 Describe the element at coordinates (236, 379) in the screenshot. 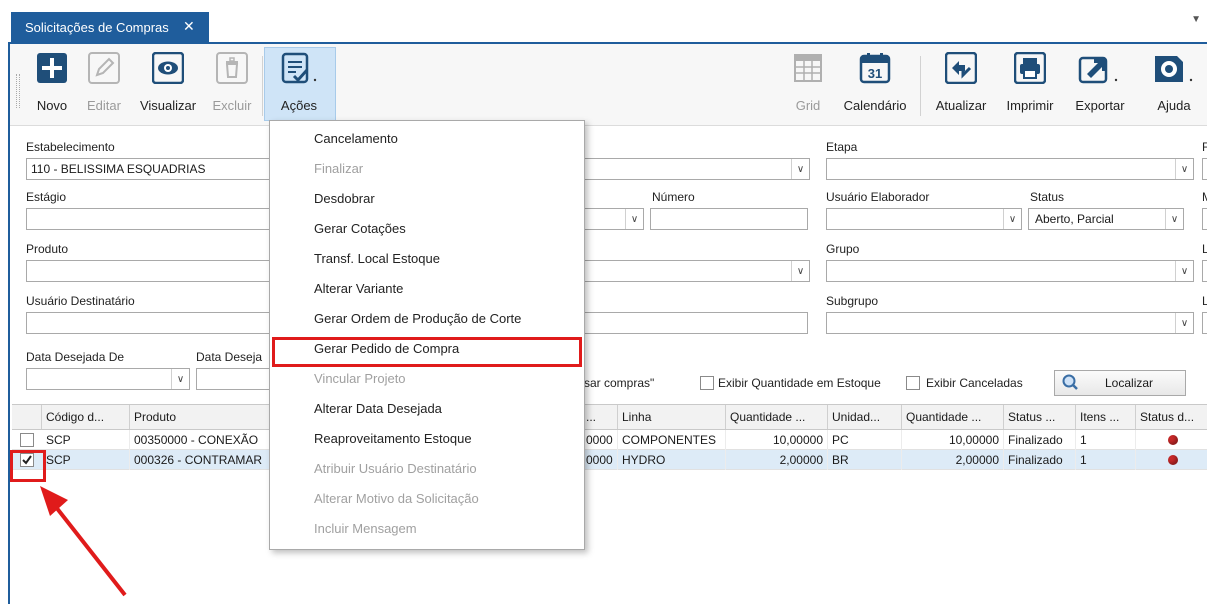

I see `data-desejada-ate-select` at that location.